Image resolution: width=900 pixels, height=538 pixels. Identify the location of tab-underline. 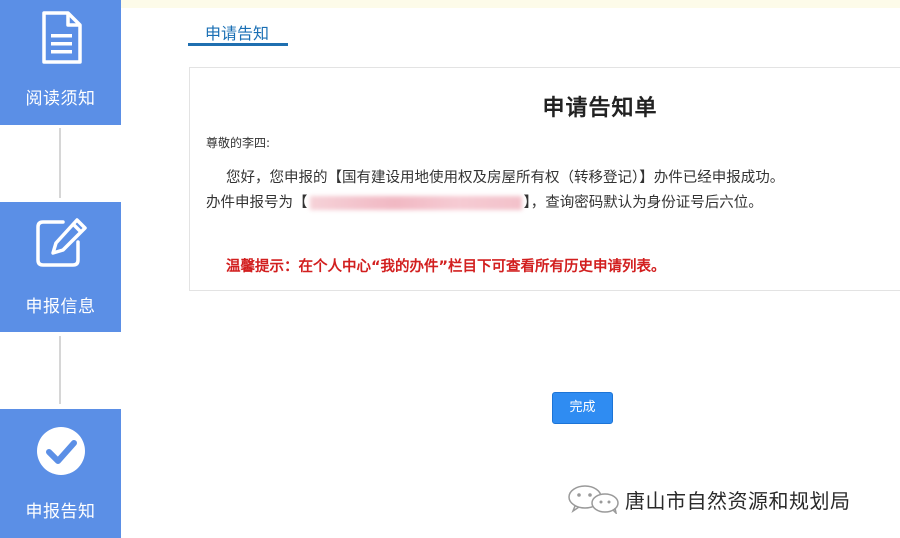
(238, 44).